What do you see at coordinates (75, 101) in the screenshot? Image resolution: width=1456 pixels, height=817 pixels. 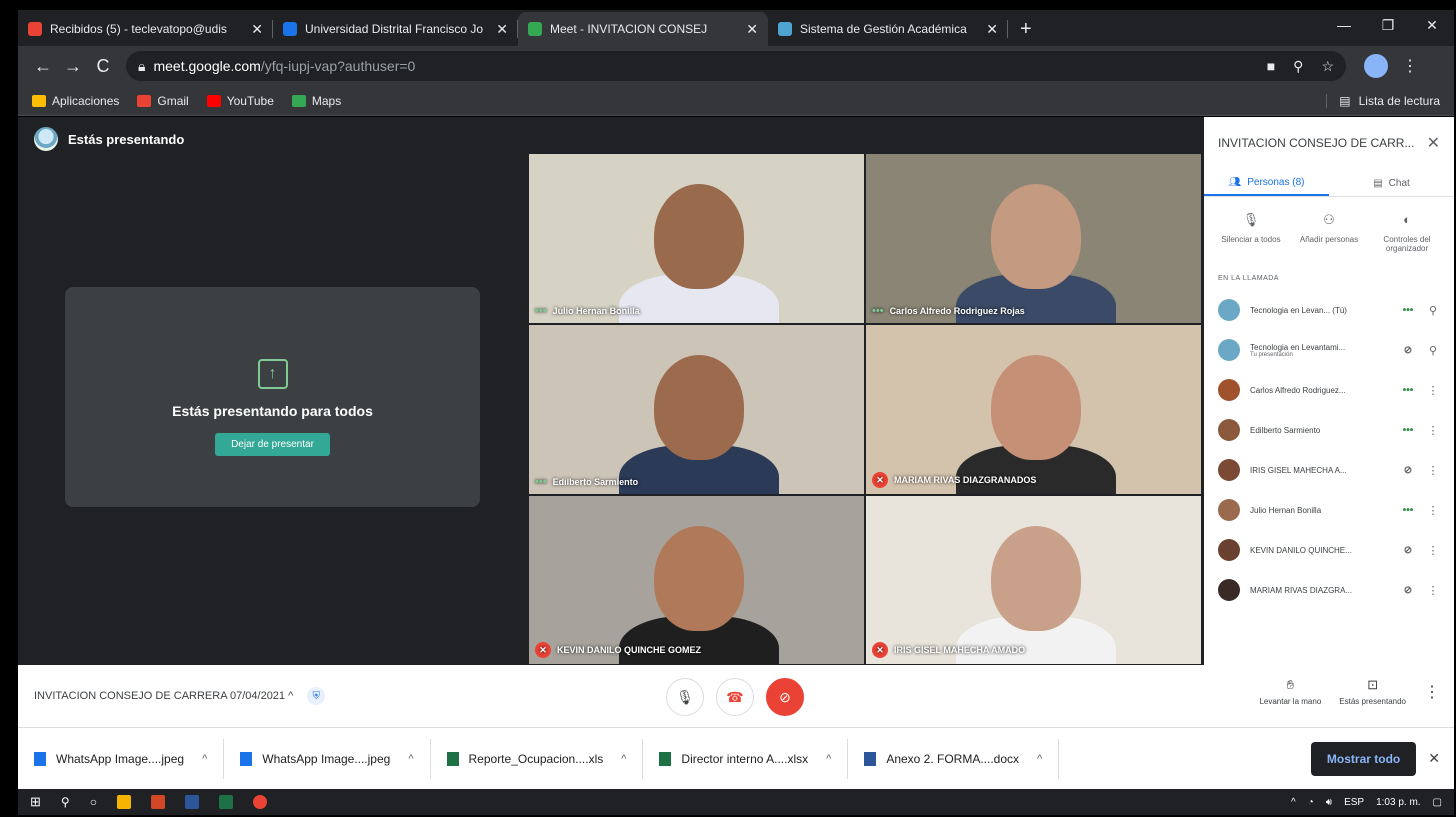 I see `bookmark-item: Aplicaciones` at bounding box center [75, 101].